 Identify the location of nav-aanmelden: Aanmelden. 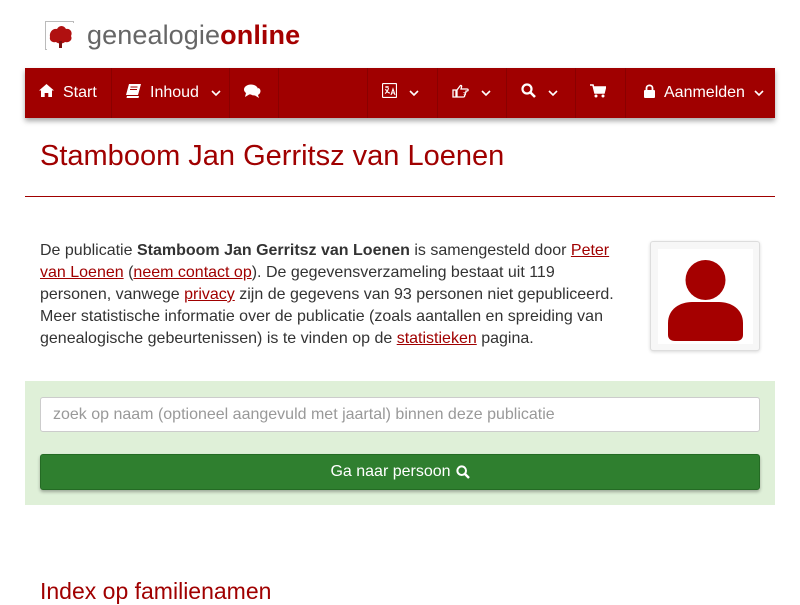
(700, 93).